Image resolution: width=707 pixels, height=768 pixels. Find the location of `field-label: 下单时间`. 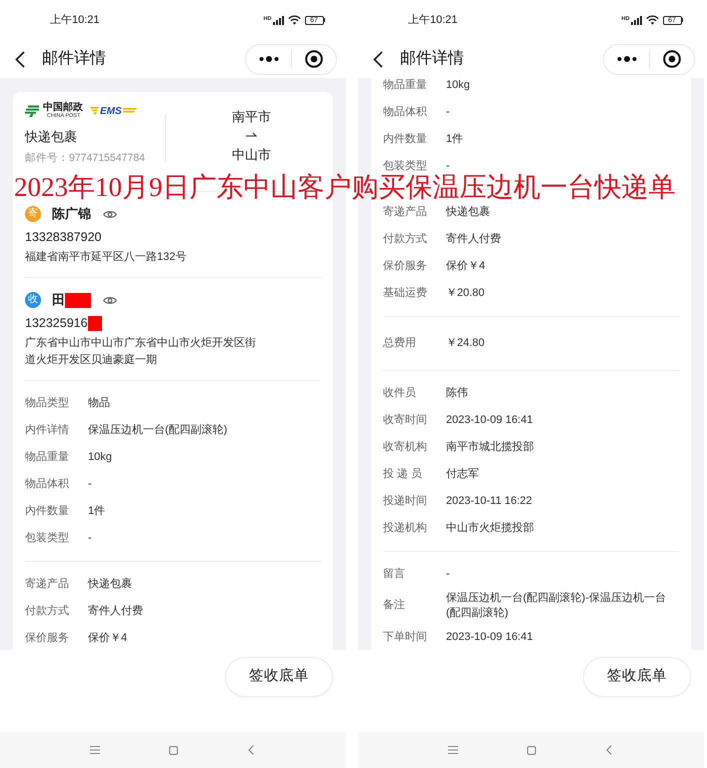

field-label: 下单时间 is located at coordinates (405, 636).